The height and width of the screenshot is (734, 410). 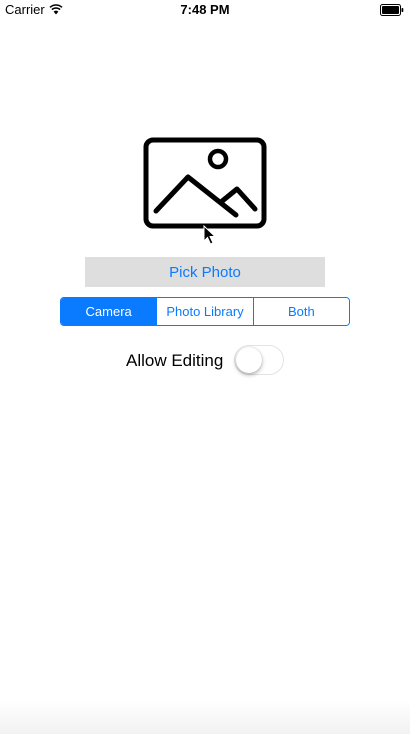 I want to click on source-segmented-control: Camera Photo Library Both, so click(x=205, y=311).